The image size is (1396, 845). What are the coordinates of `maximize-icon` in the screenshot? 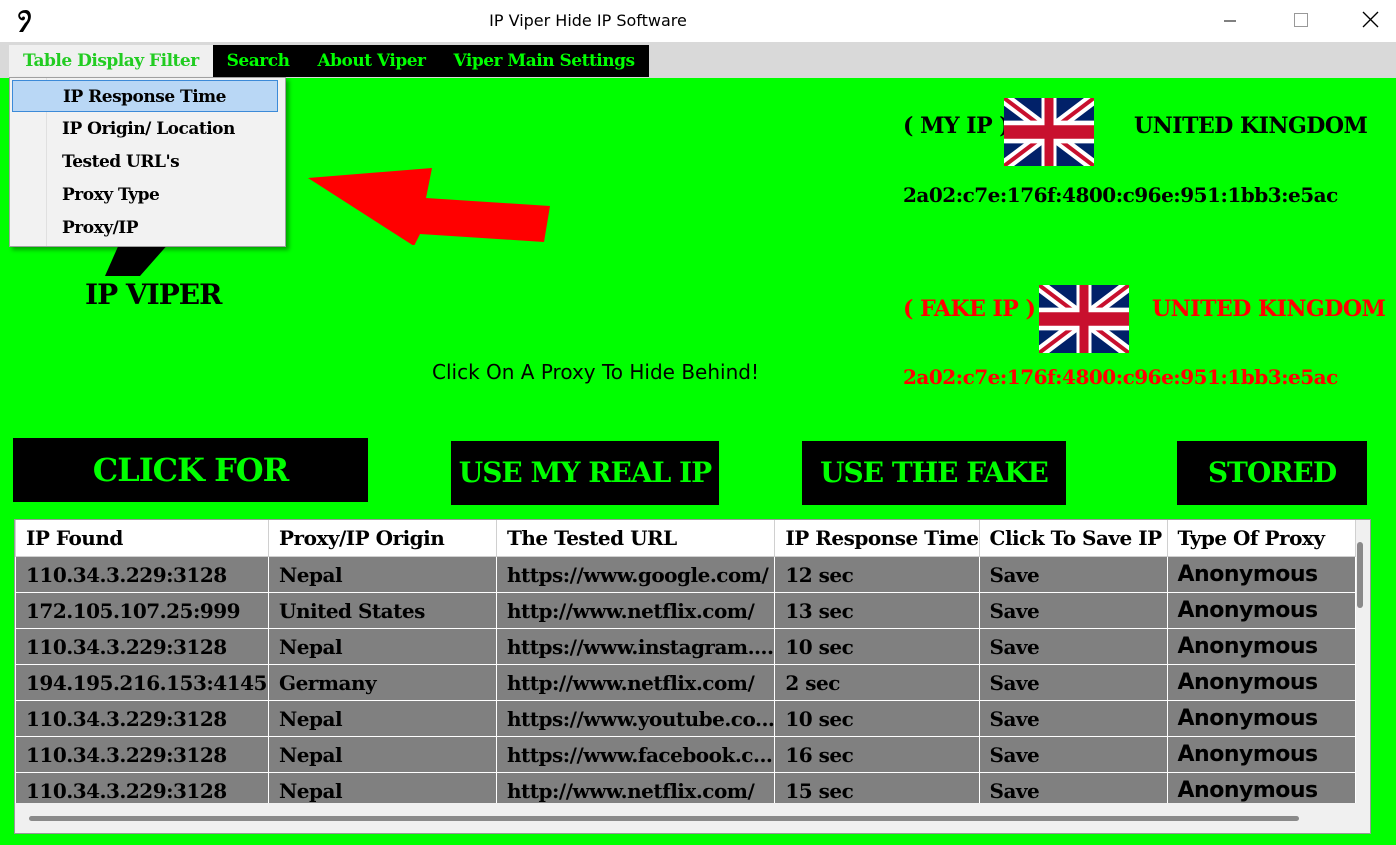 It's located at (1301, 20).